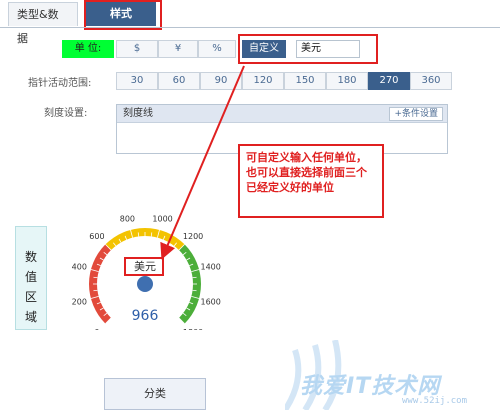  Describe the element at coordinates (155, 394) in the screenshot. I see `category-button: 分类` at that location.